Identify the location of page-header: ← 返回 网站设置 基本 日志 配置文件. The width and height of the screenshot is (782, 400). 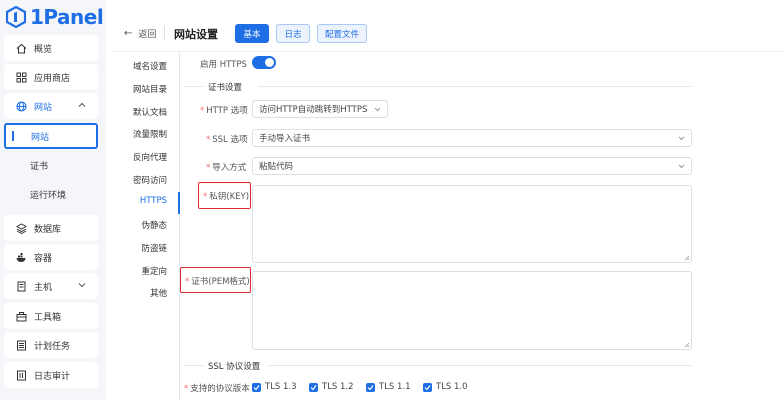
(448, 33).